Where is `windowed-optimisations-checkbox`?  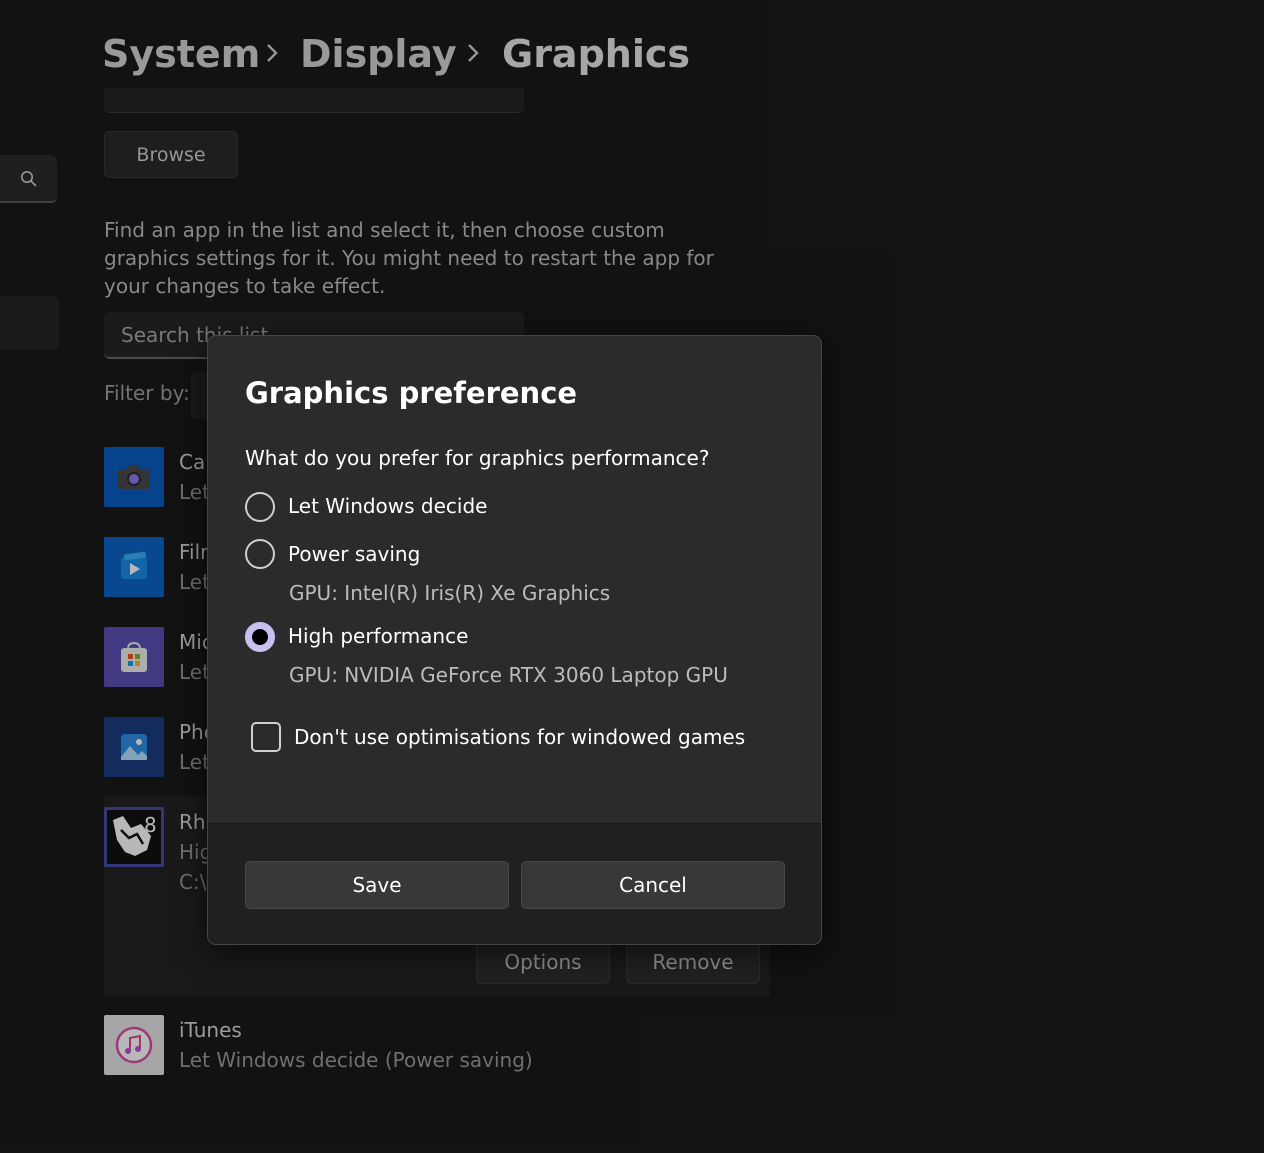
windowed-optimisations-checkbox is located at coordinates (266, 737).